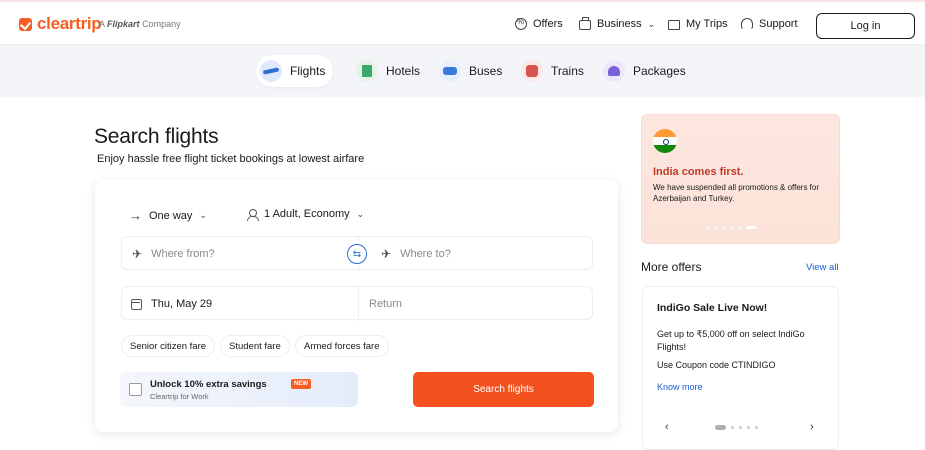 The width and height of the screenshot is (925, 450). What do you see at coordinates (135, 389) in the screenshot?
I see `unlock-checkbox` at bounding box center [135, 389].